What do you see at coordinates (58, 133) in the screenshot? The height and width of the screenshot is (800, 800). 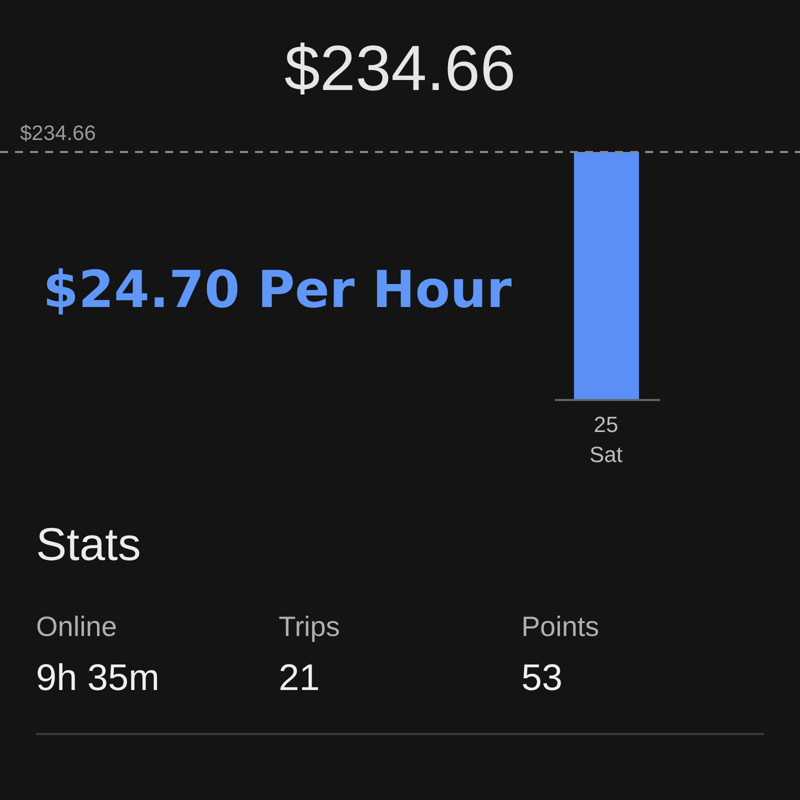 I see `reference-line-label: $234.66` at bounding box center [58, 133].